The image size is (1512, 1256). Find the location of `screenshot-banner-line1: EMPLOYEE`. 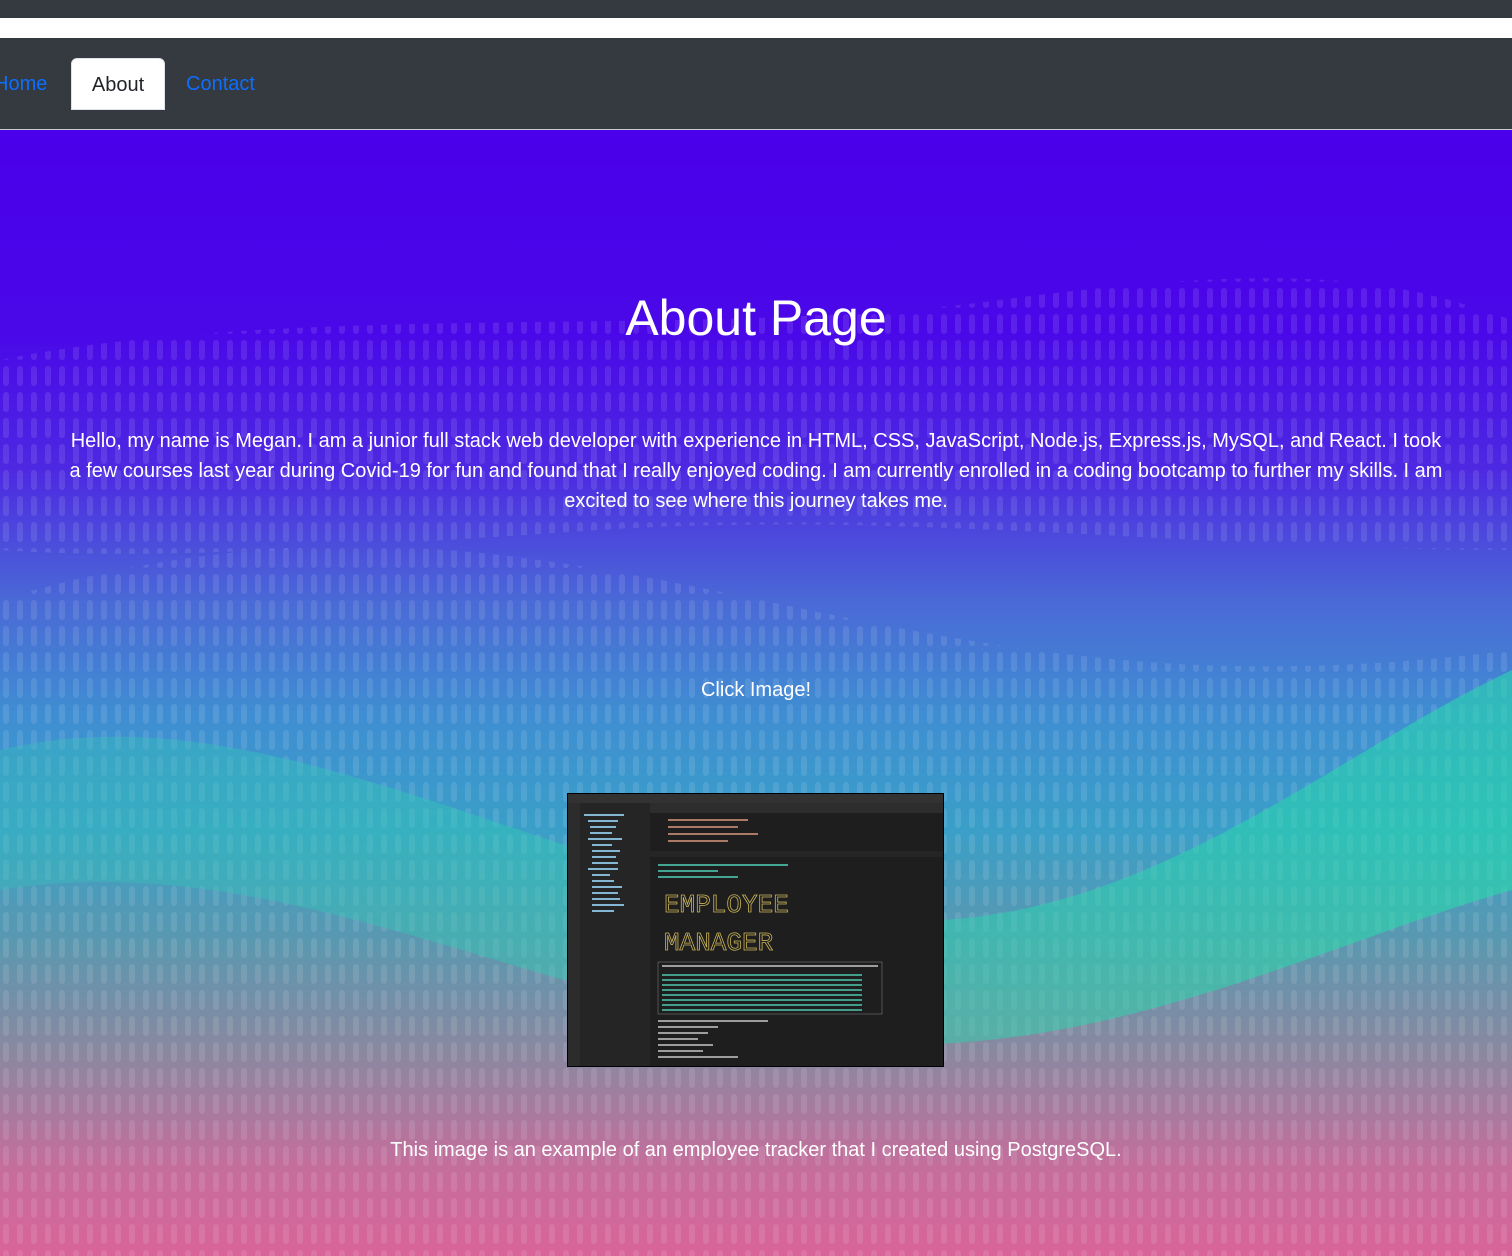

screenshot-banner-line1: EMPLOYEE is located at coordinates (726, 905).